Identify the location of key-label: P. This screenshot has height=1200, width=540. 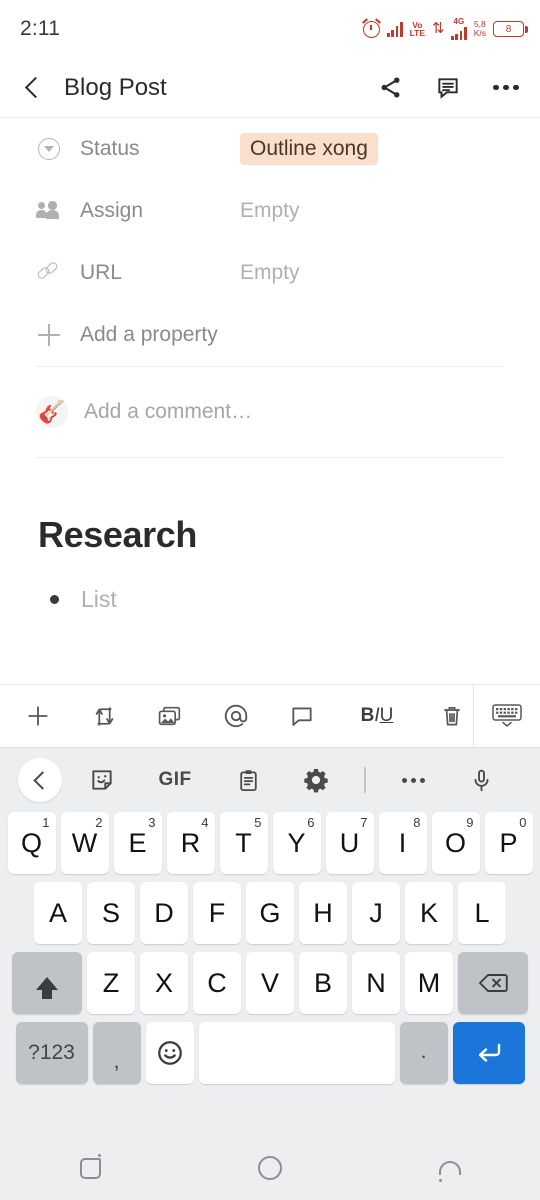
(508, 842).